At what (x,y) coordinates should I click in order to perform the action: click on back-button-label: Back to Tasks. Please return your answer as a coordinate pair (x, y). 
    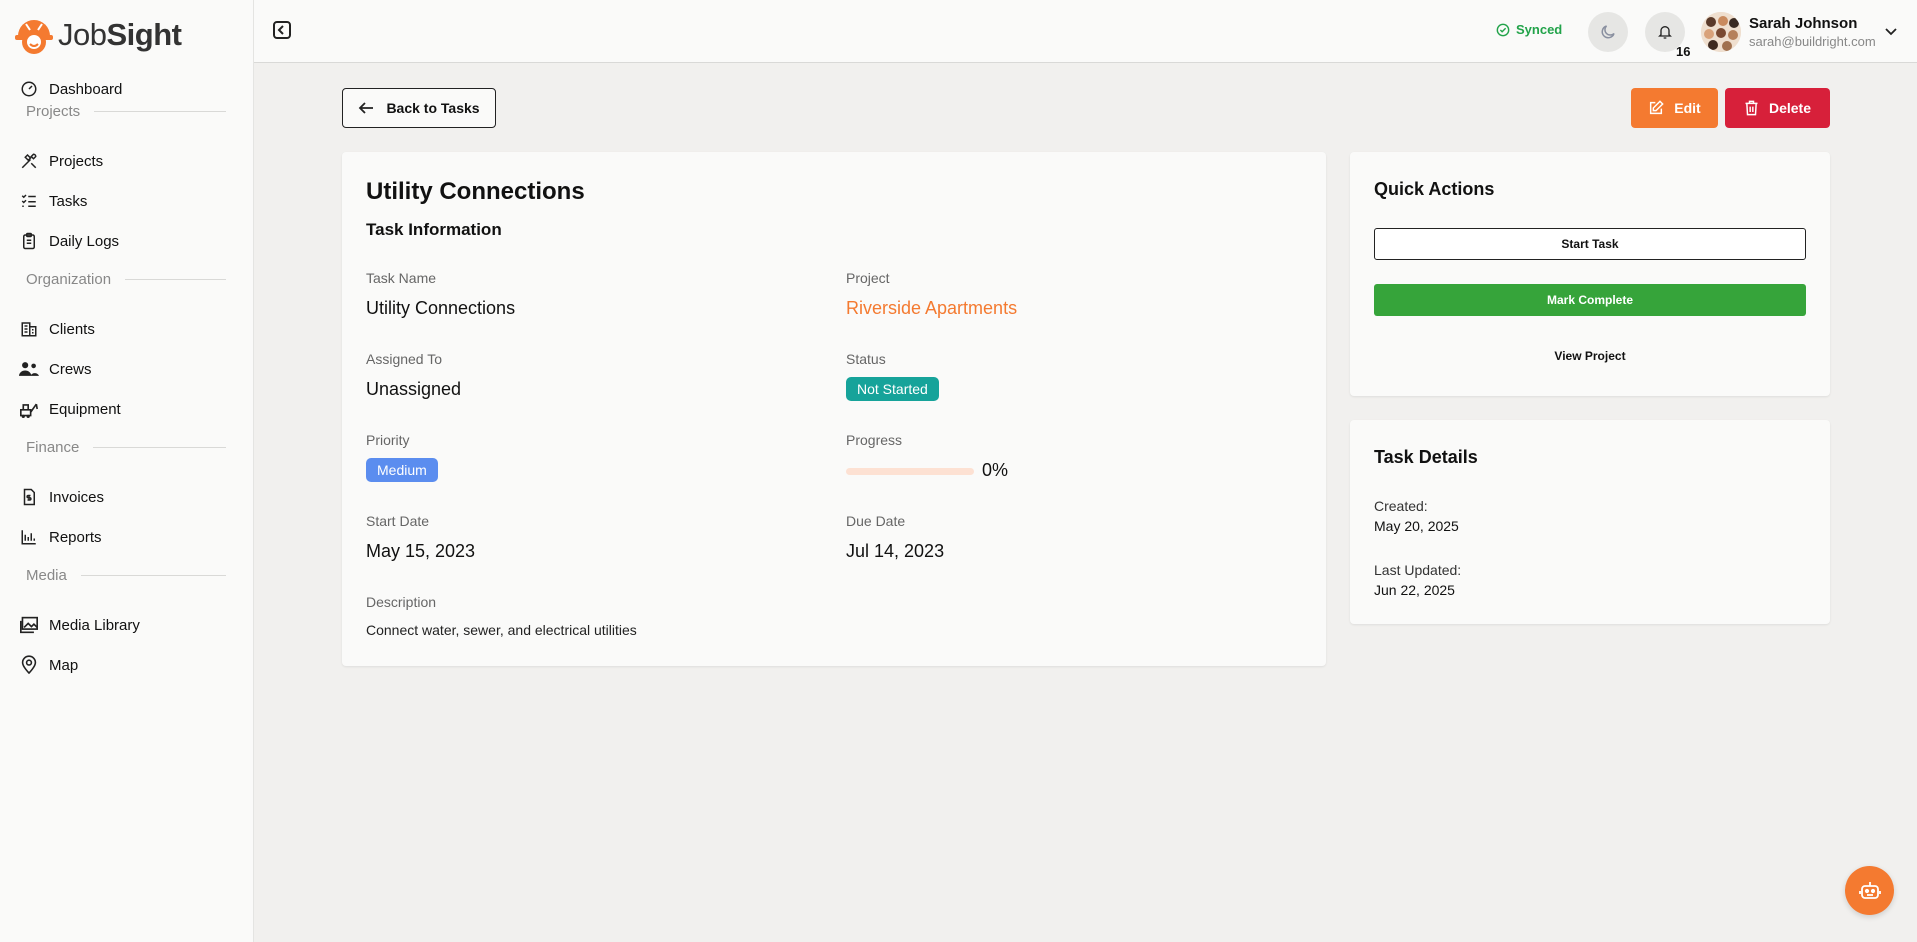
    Looking at the image, I should click on (433, 108).